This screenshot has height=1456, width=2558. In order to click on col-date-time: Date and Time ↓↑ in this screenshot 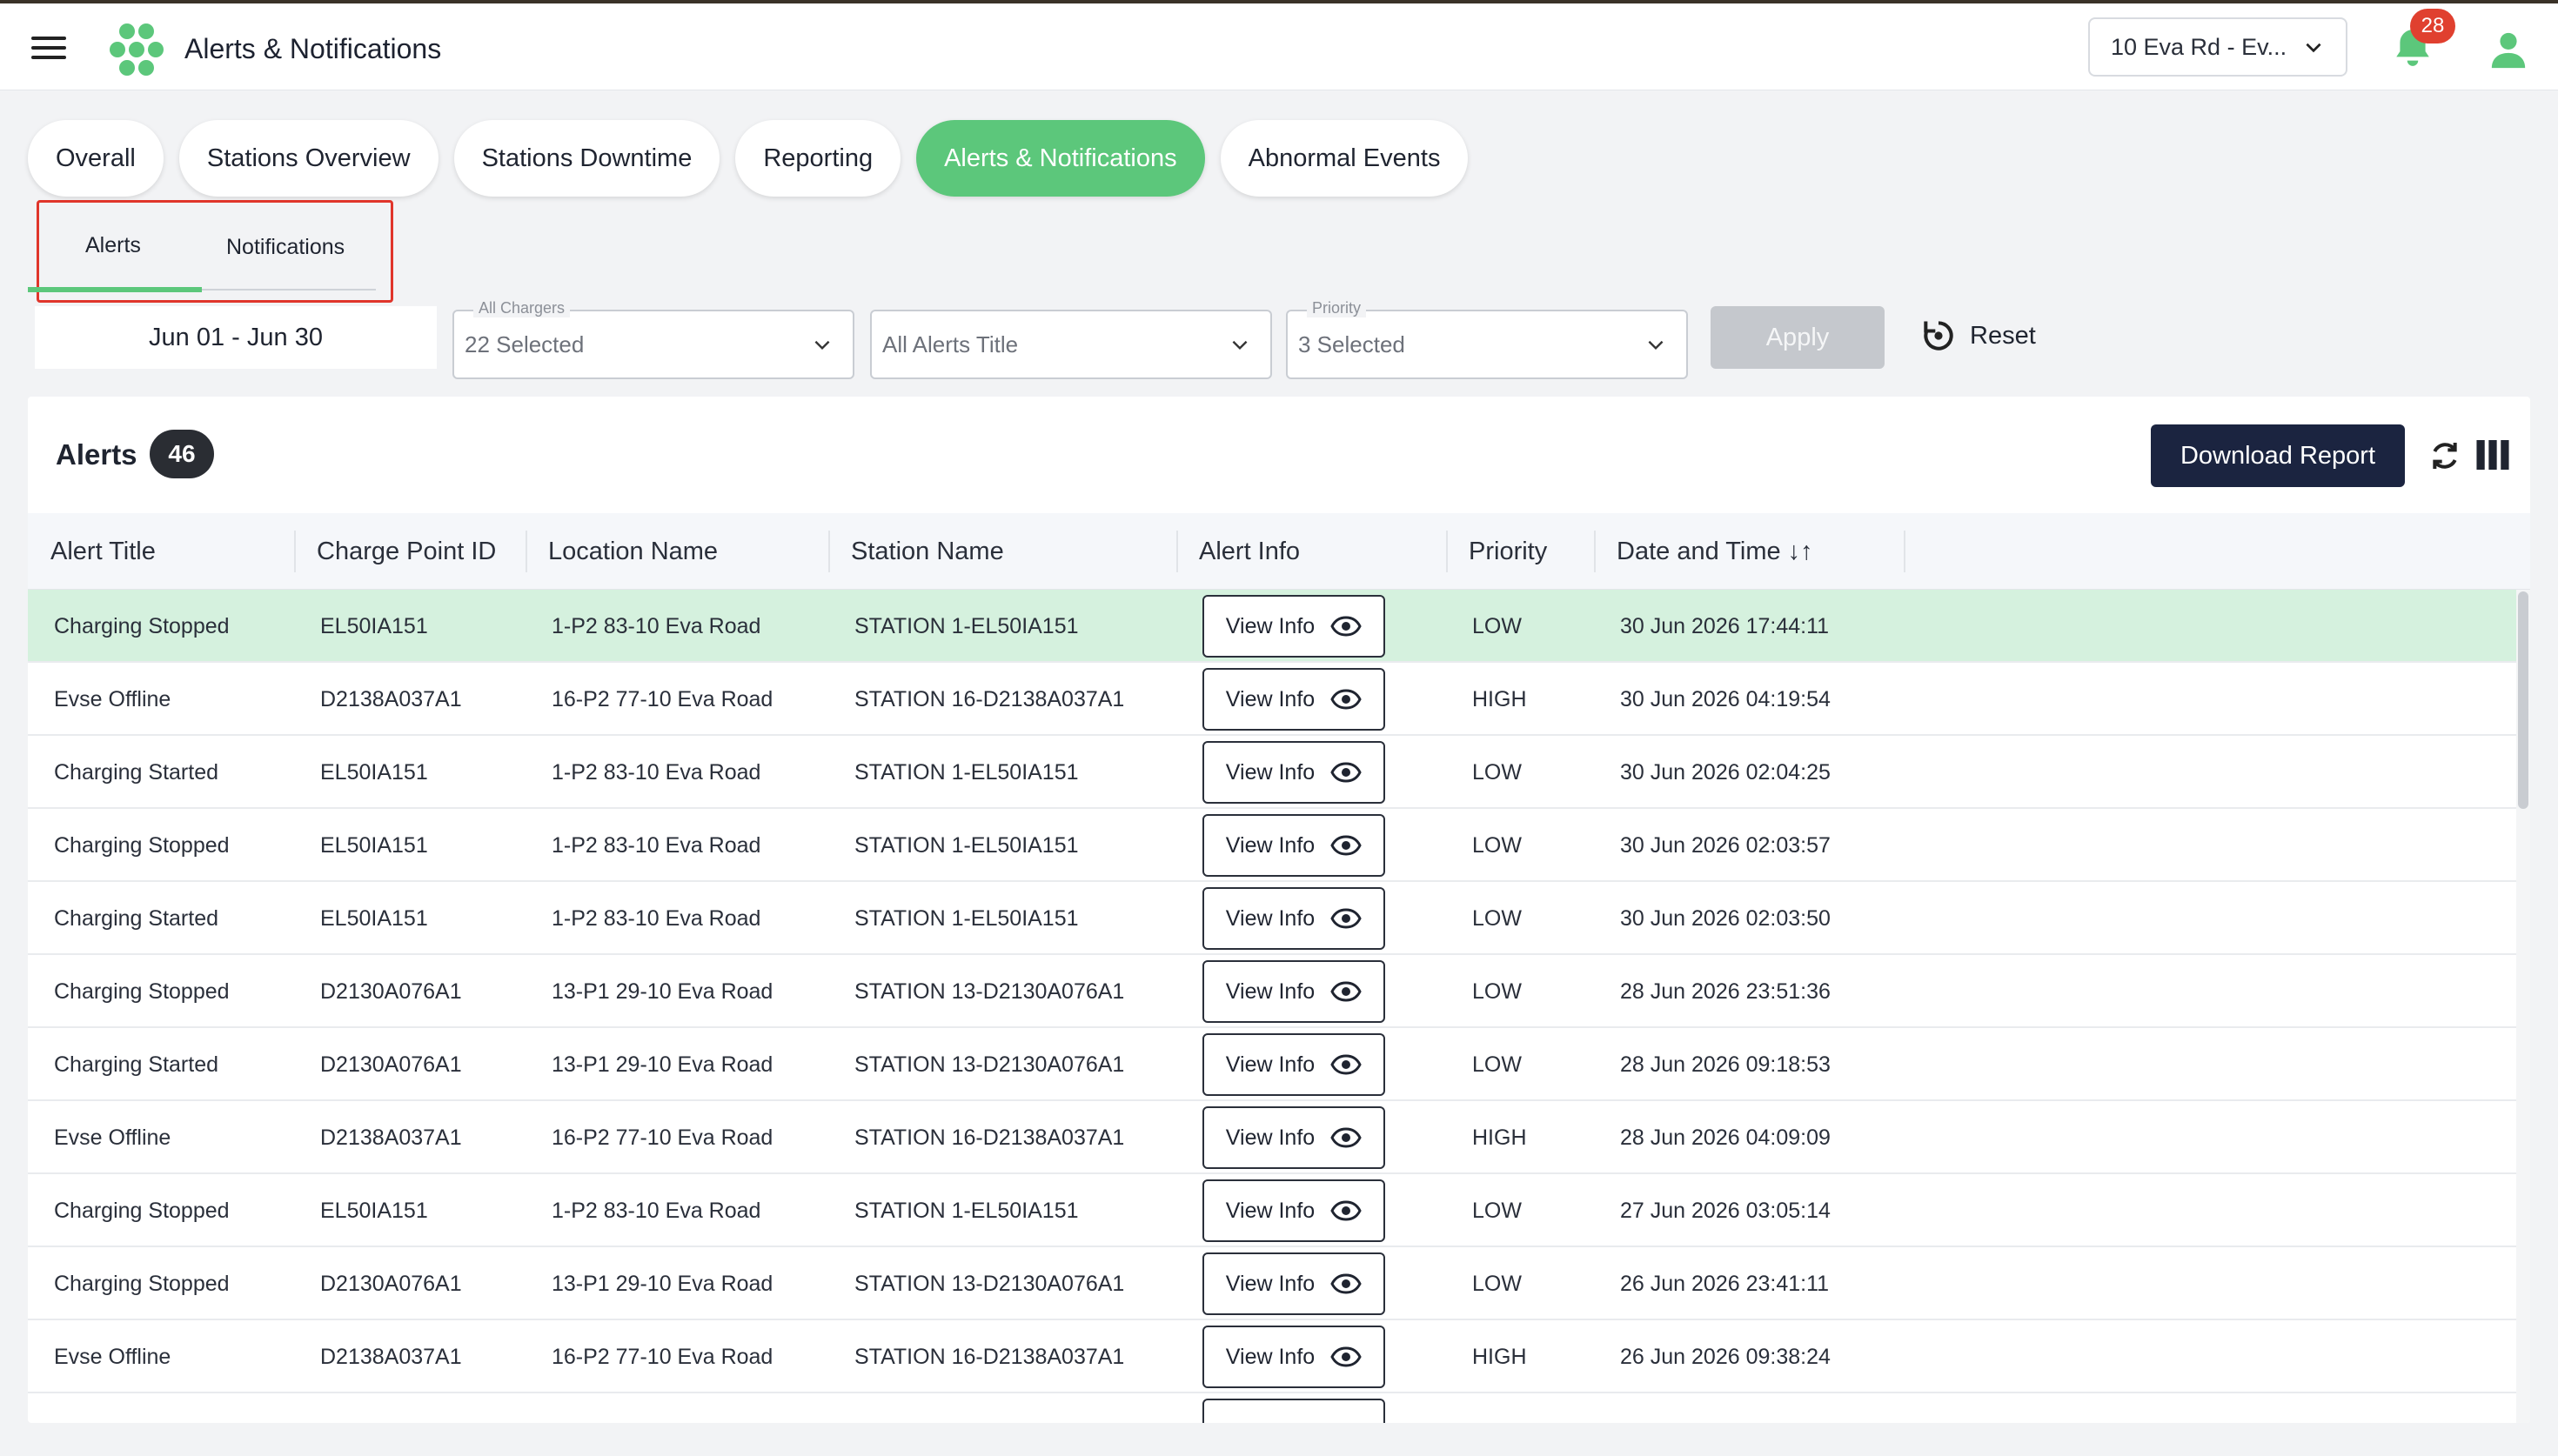, I will do `click(1715, 551)`.